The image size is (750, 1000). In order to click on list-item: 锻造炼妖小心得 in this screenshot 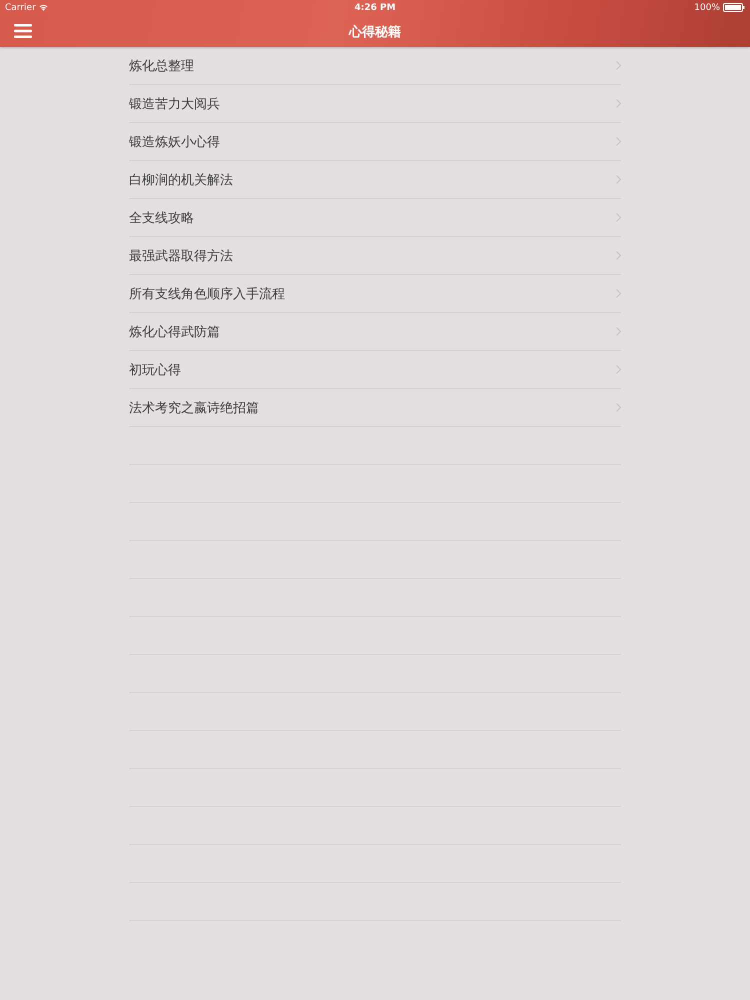, I will do `click(375, 142)`.